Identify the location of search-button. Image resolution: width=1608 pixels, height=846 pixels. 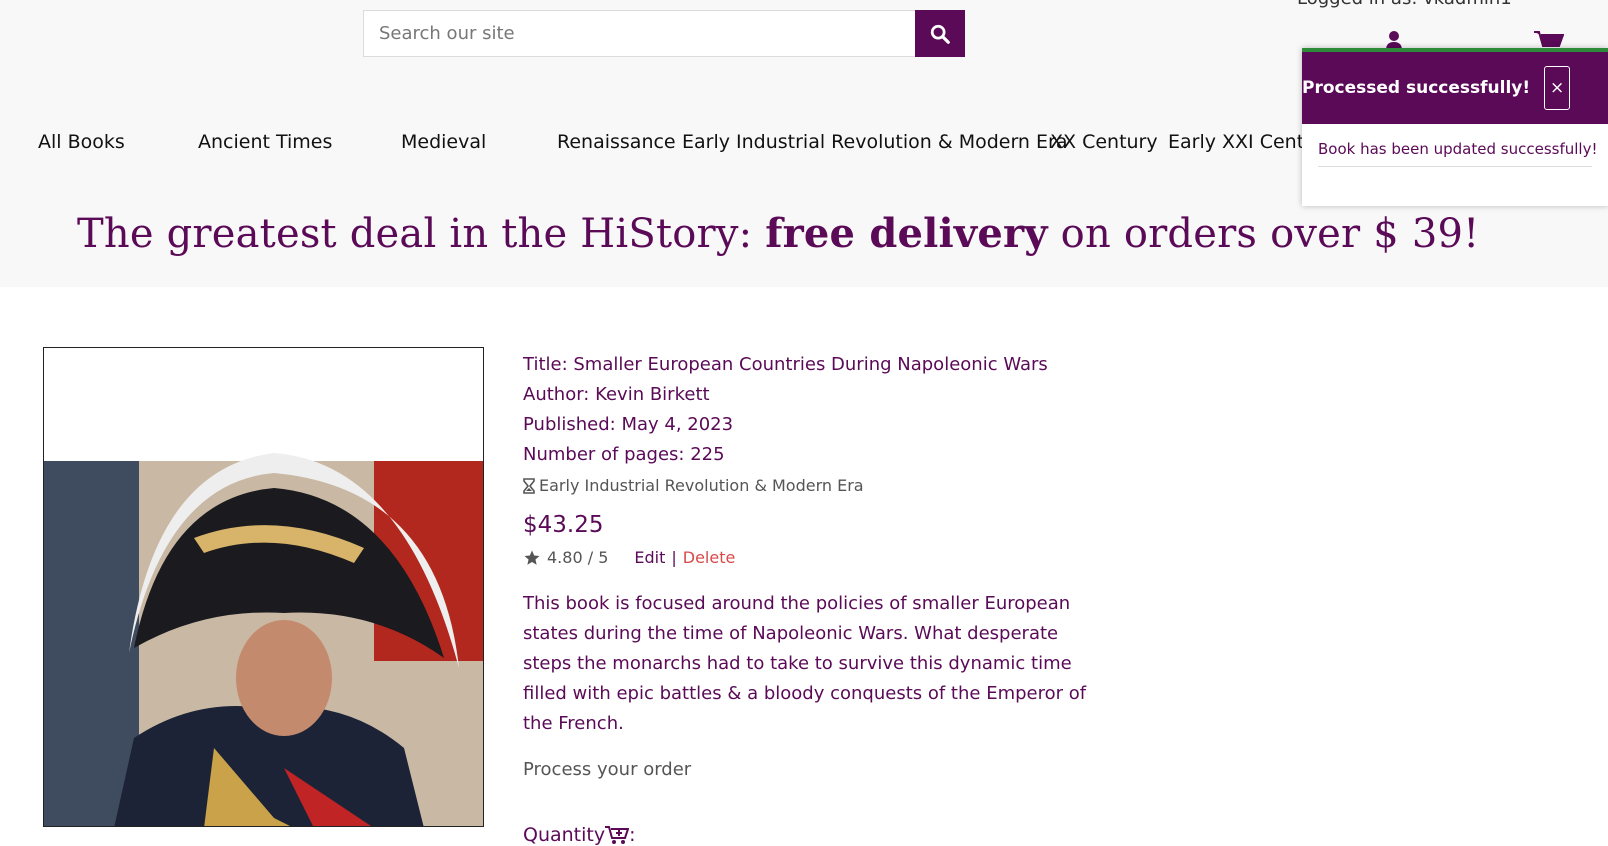
(940, 33).